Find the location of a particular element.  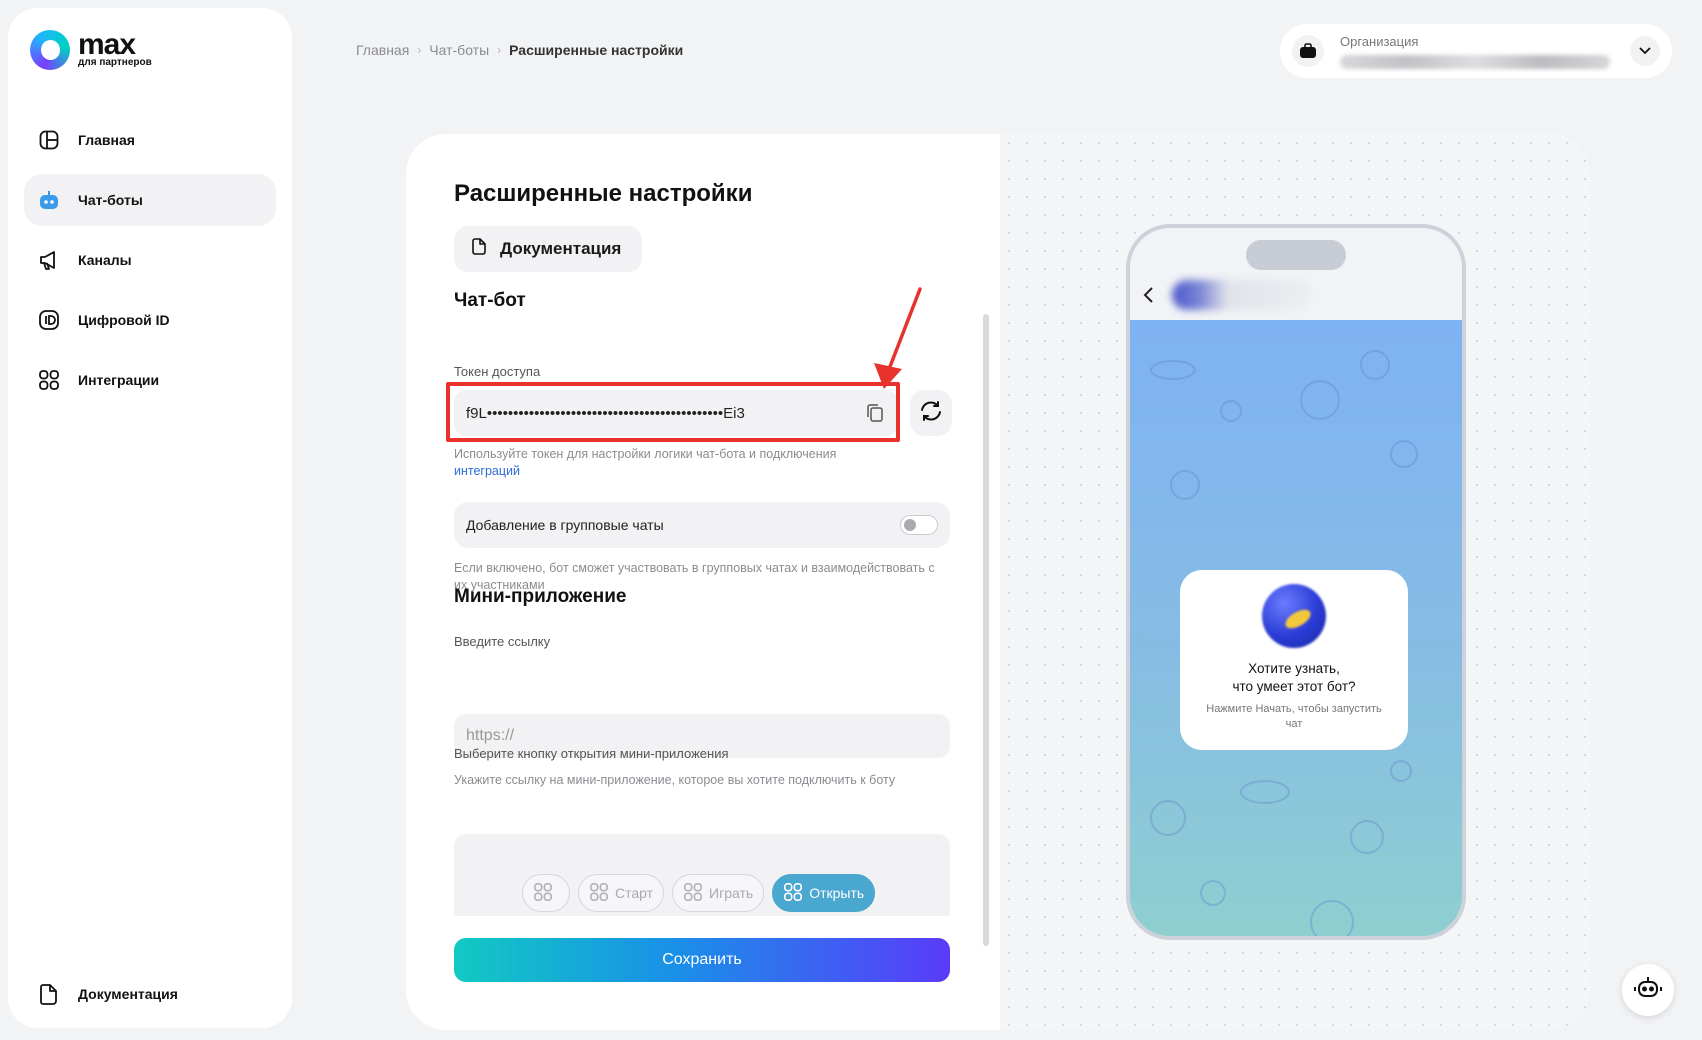

organization-label: Организация is located at coordinates (1379, 41).